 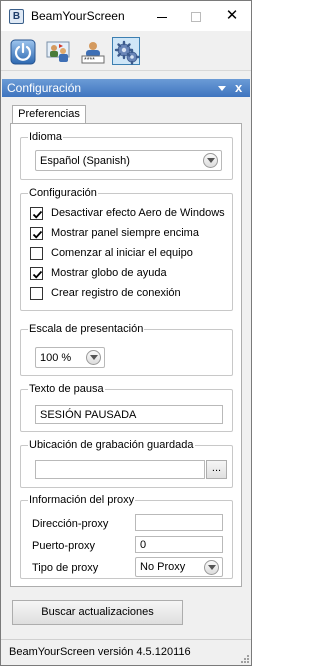 I want to click on share-screen-button, so click(x=57, y=51).